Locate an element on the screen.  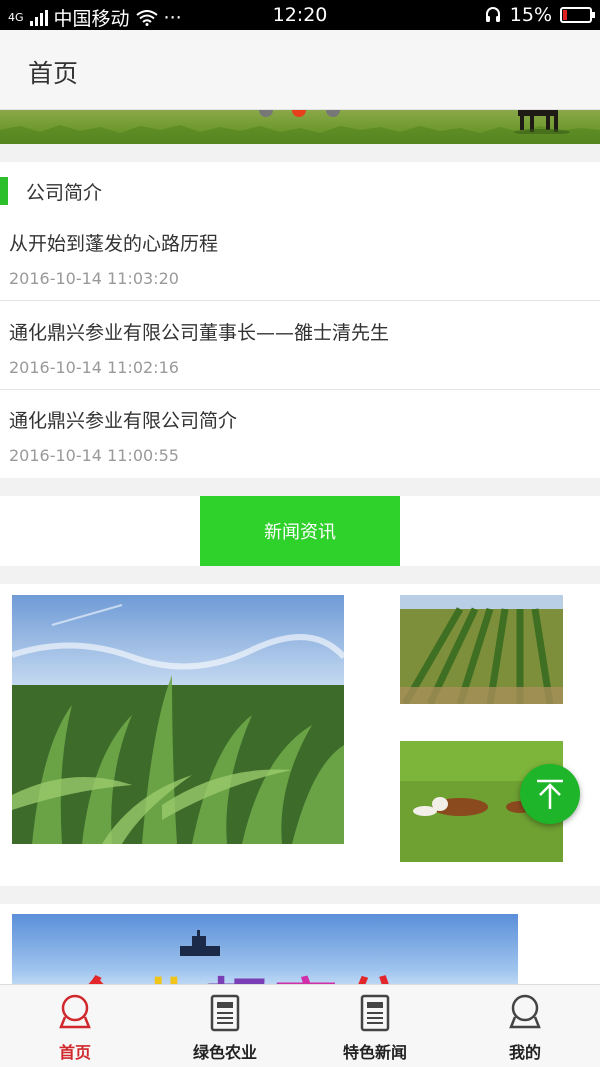
list-item: 通化鼎兴参业有限公司简介 2016-10-14 11:00:55 is located at coordinates (300, 434).